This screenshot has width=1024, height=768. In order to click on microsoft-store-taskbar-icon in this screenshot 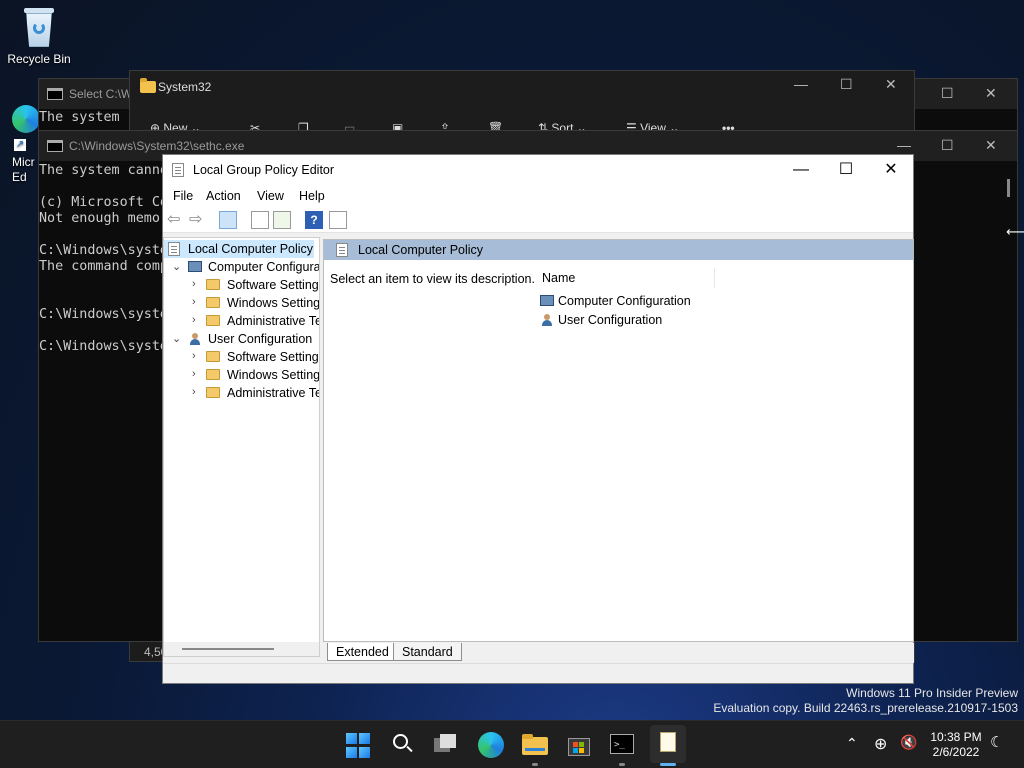, I will do `click(579, 745)`.